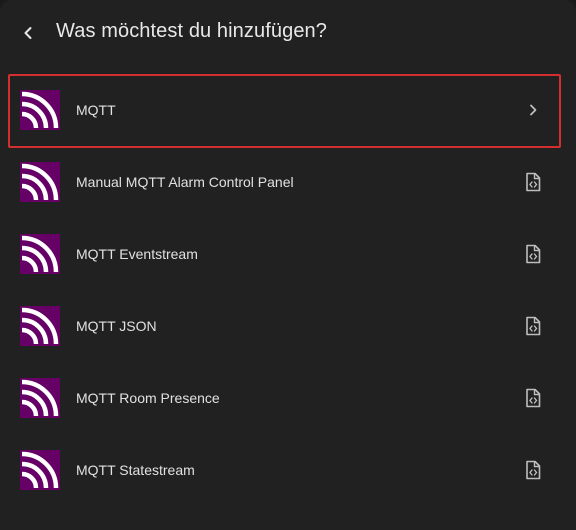 The height and width of the screenshot is (530, 576). Describe the element at coordinates (148, 398) in the screenshot. I see `list-item-label: MQTT Room Presence` at that location.